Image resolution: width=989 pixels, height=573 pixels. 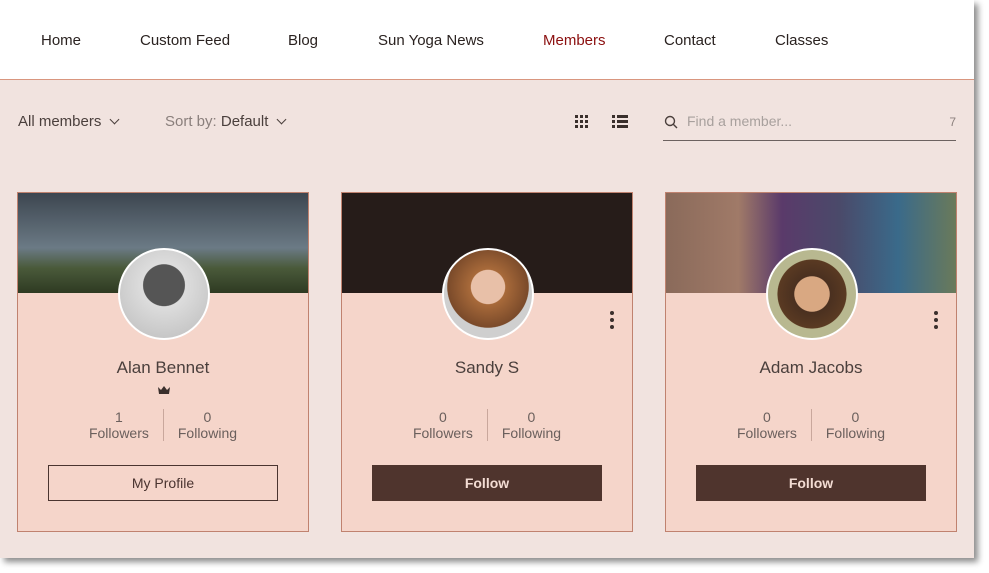 I want to click on sort-value: Default, so click(x=244, y=121).